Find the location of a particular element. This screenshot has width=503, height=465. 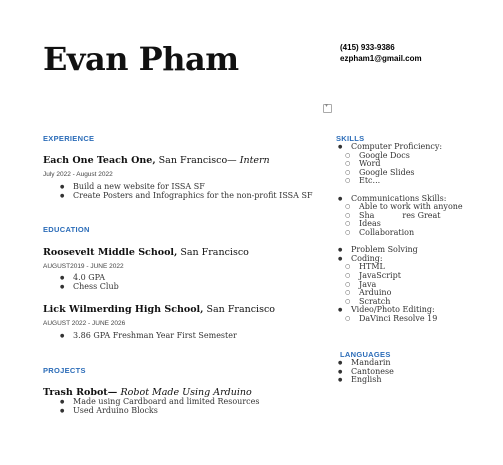

school-title: Roosevelt Middle School, San Francisco is located at coordinates (146, 252).